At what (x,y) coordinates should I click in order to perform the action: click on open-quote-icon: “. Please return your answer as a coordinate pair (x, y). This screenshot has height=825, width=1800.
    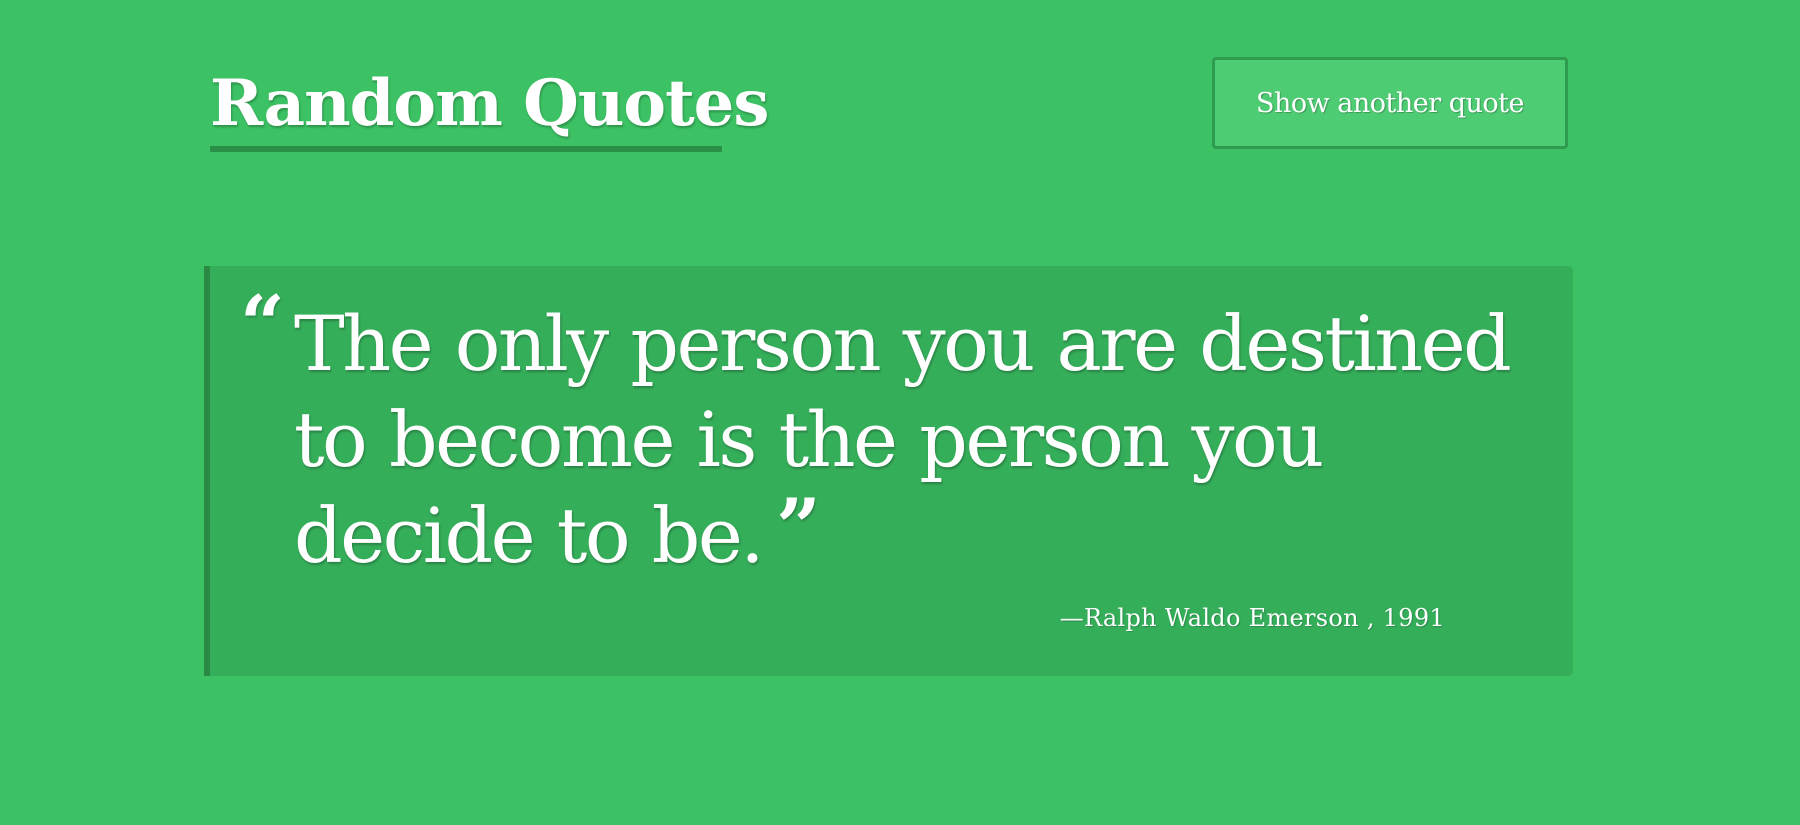
    Looking at the image, I should click on (262, 324).